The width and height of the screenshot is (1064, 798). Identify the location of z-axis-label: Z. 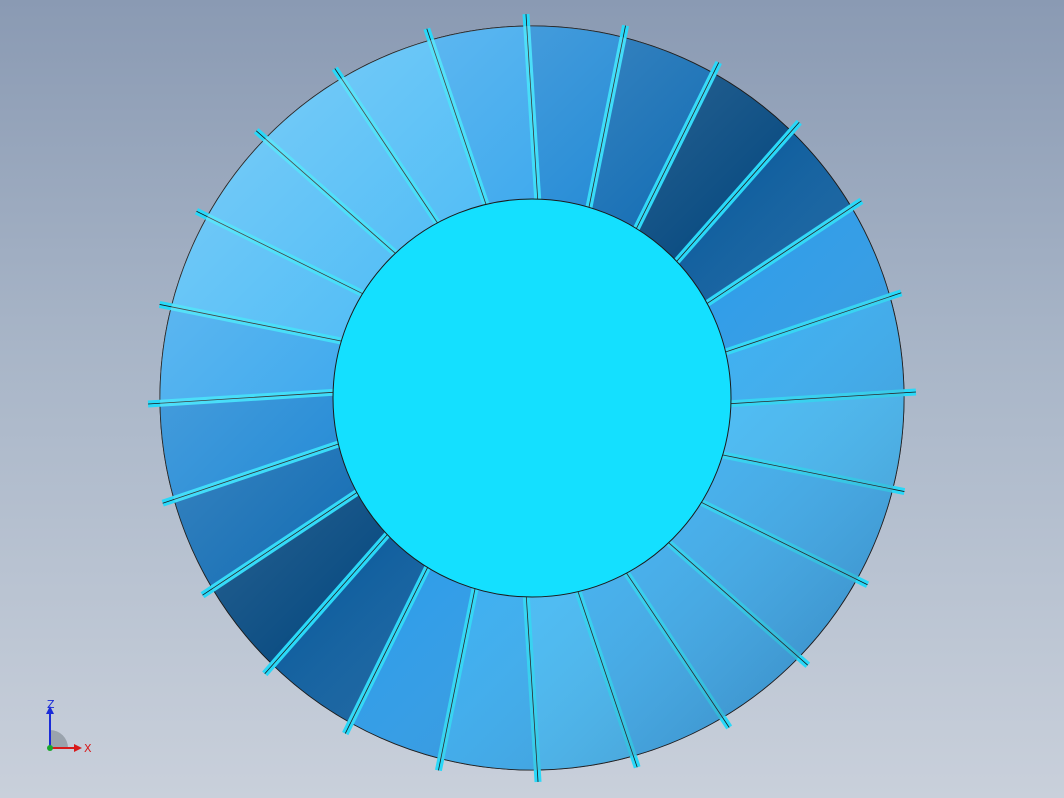
(51, 704).